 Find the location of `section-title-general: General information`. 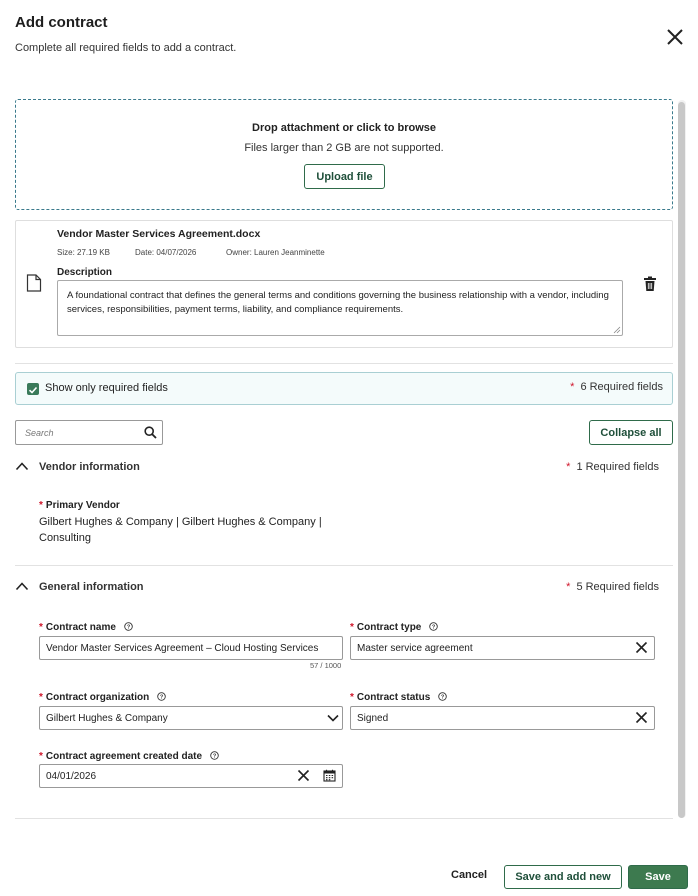

section-title-general: General information is located at coordinates (91, 587).